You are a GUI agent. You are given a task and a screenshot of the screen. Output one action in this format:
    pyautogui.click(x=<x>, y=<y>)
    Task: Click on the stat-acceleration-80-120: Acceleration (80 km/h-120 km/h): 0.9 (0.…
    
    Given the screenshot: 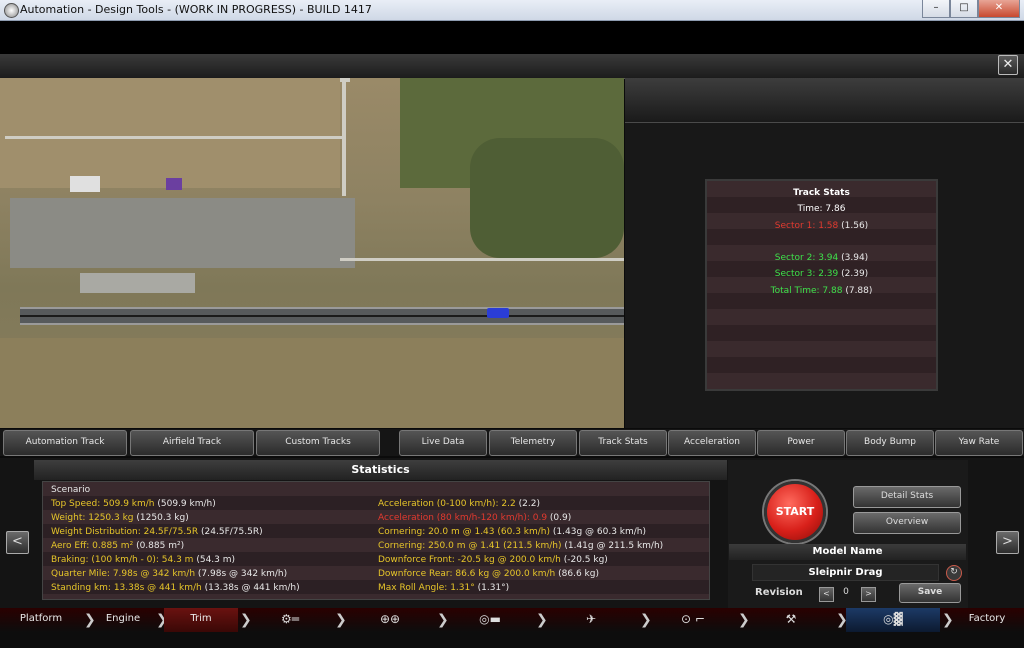 What is the action you would take?
    pyautogui.click(x=475, y=518)
    